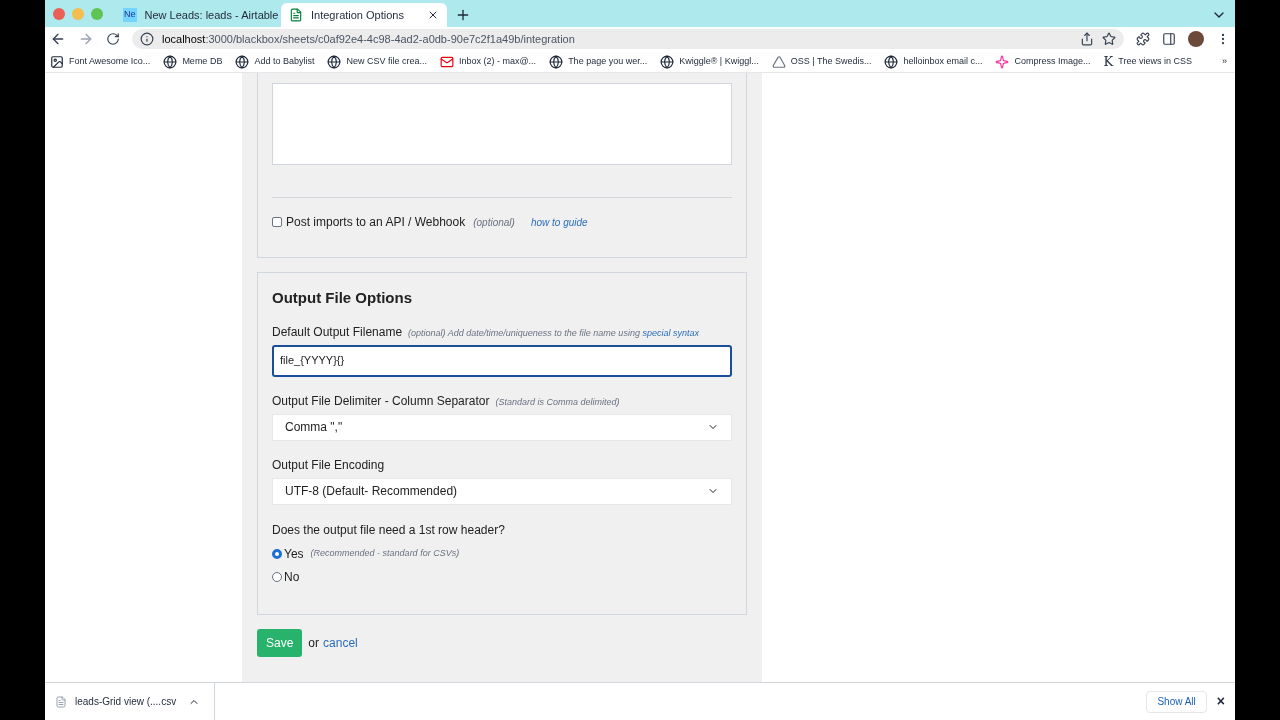  Describe the element at coordinates (778, 61) in the screenshot. I see `triangle-icon` at that location.